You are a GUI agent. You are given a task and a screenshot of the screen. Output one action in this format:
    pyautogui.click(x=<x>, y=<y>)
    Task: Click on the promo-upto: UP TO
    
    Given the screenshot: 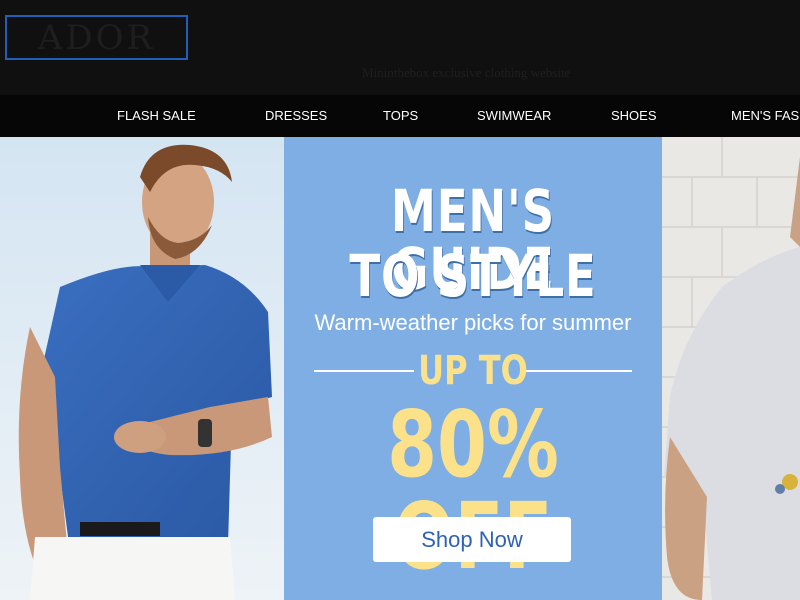 What is the action you would take?
    pyautogui.click(x=473, y=371)
    